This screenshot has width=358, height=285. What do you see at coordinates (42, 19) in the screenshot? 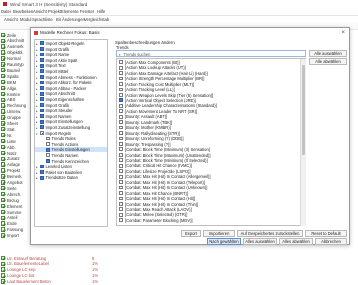
I see `tab-item: Sprachliste` at bounding box center [42, 19].